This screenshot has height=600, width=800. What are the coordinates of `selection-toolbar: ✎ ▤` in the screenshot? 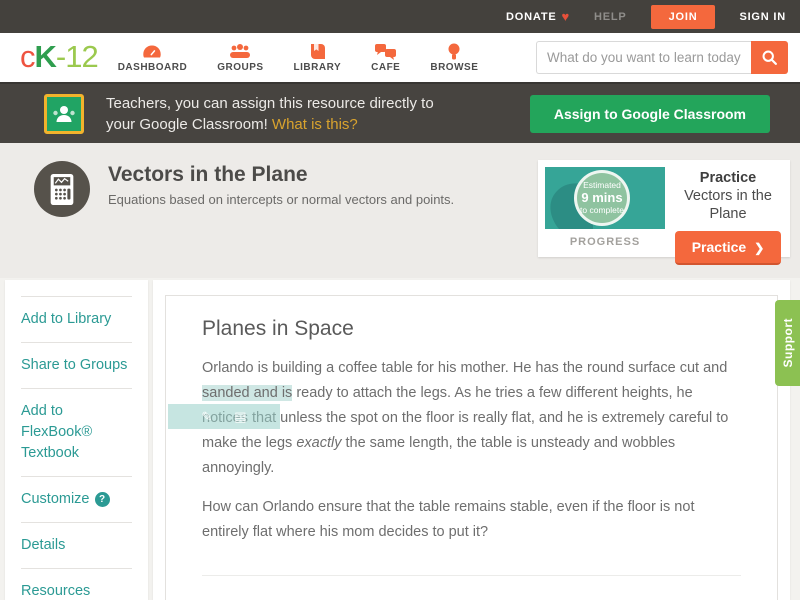 It's located at (224, 416).